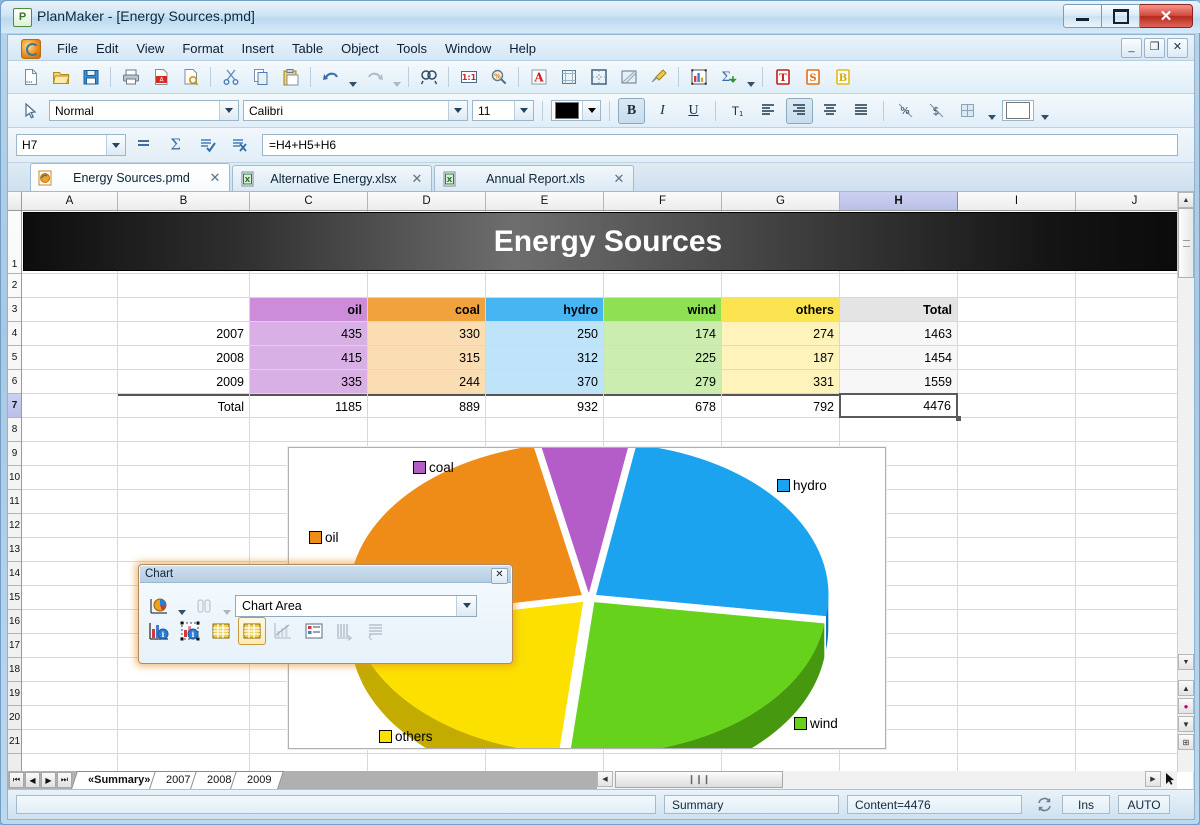 This screenshot has width=1200, height=825. Describe the element at coordinates (1186, 724) in the screenshot. I see `split-down-button: ▼` at that location.